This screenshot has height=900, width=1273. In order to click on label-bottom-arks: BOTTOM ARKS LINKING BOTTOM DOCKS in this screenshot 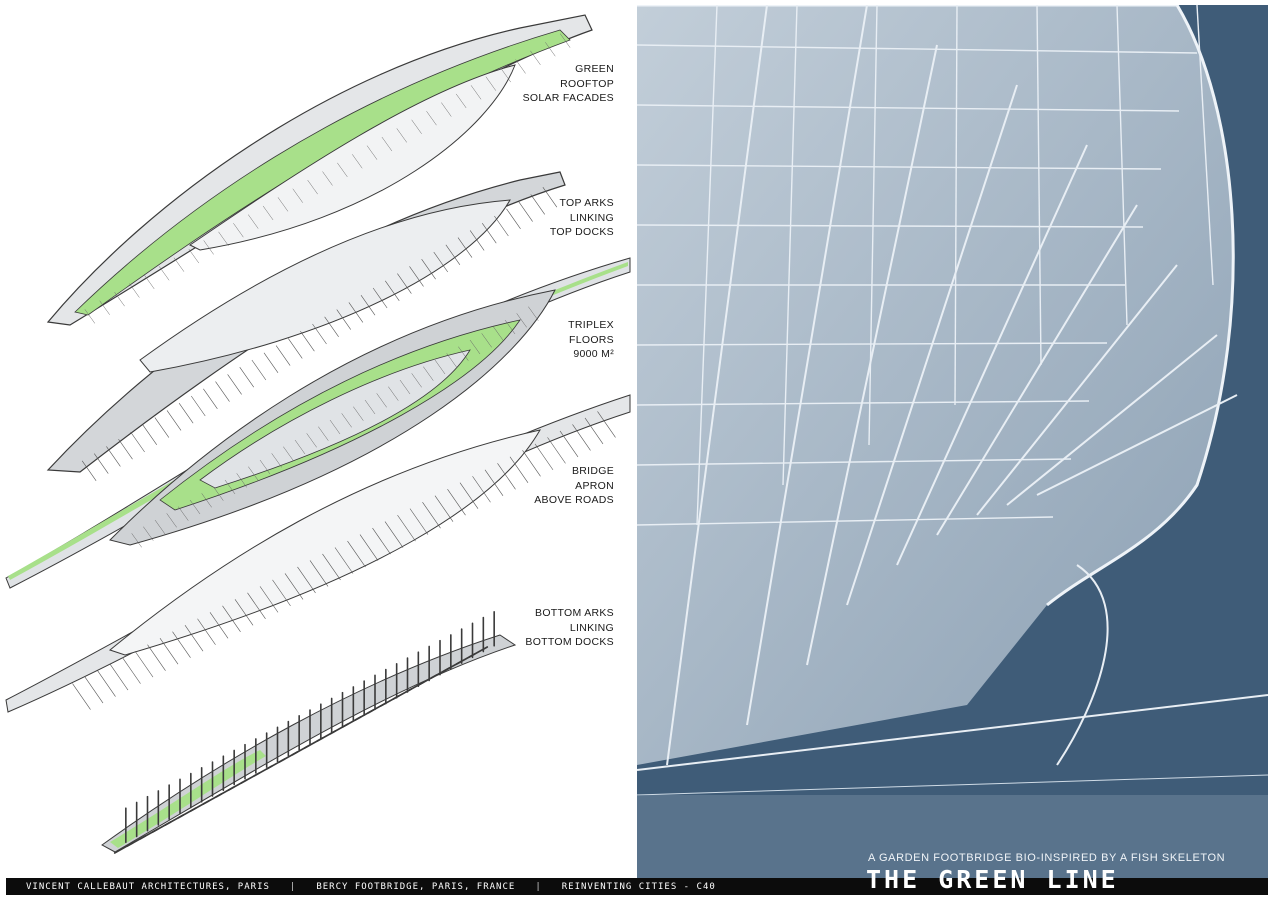, I will do `click(544, 628)`.